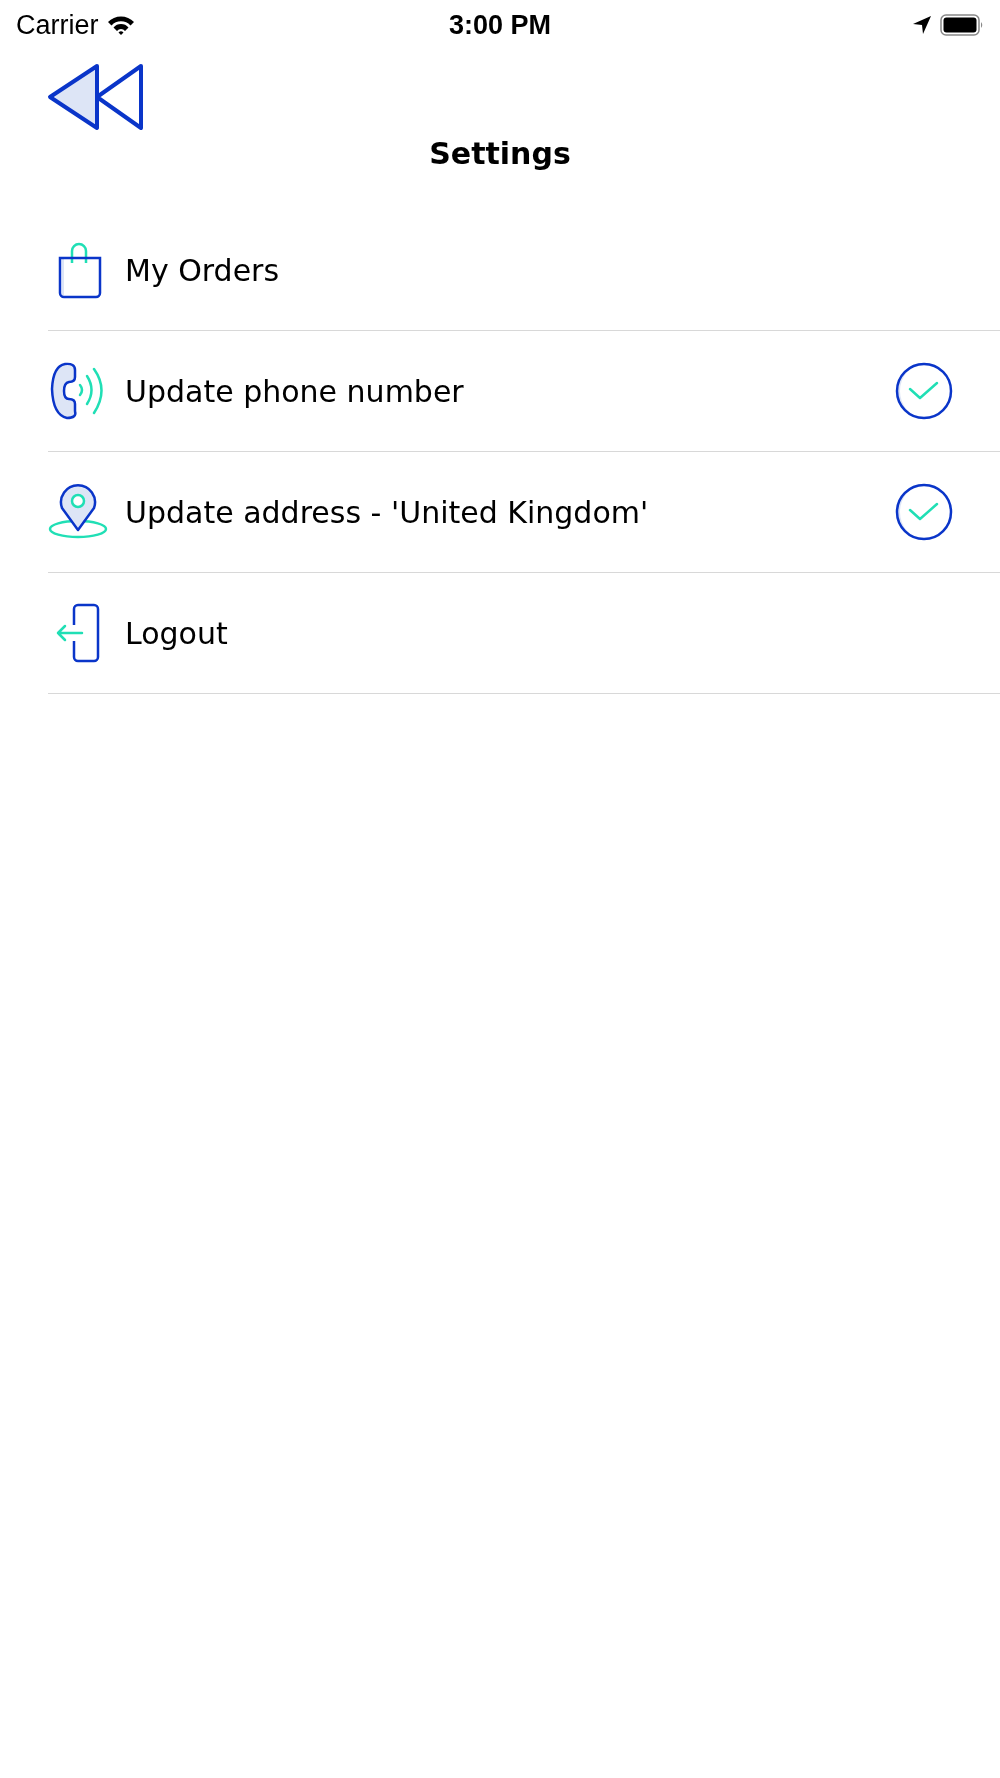 Image resolution: width=1000 pixels, height=1778 pixels. What do you see at coordinates (203, 270) in the screenshot?
I see `row-label: My Orders` at bounding box center [203, 270].